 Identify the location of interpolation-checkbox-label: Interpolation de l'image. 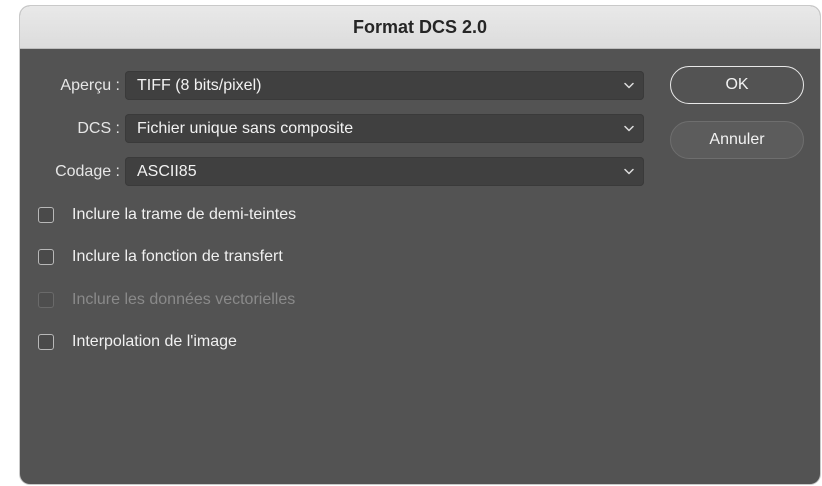
(154, 341).